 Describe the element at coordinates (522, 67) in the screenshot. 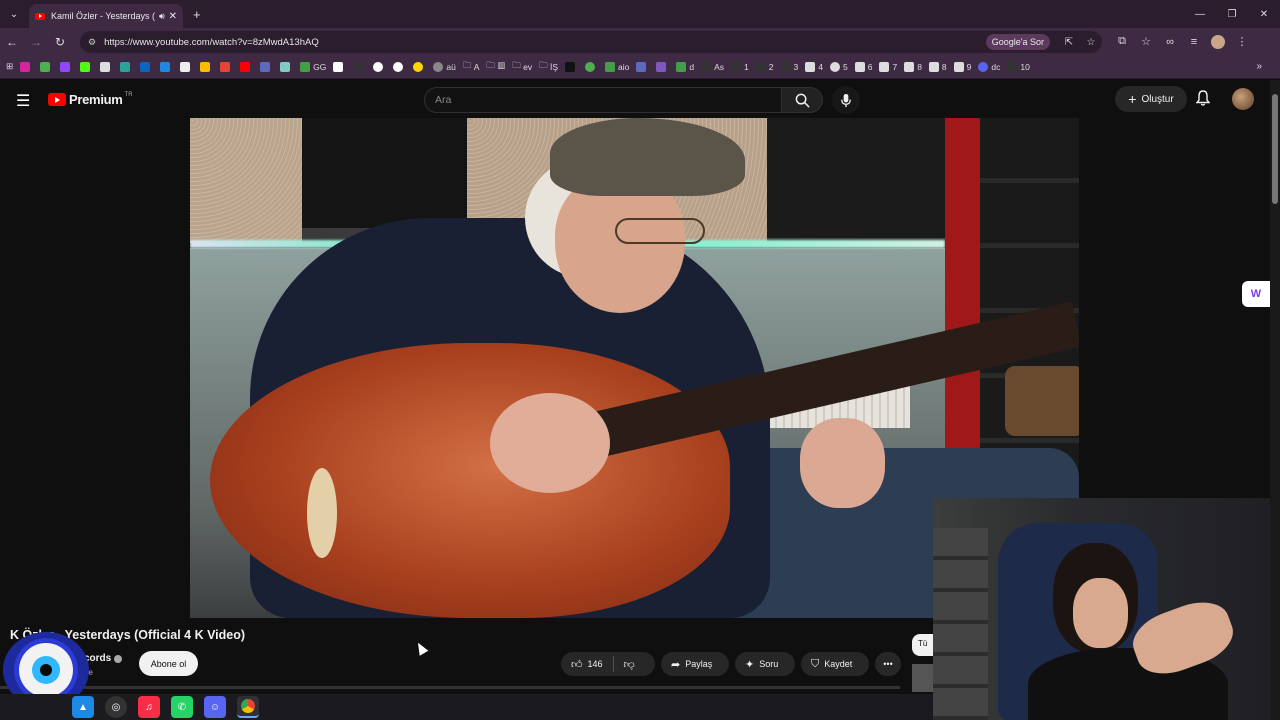

I see `bookmark-folder-ev: 🗀︎ ev` at that location.